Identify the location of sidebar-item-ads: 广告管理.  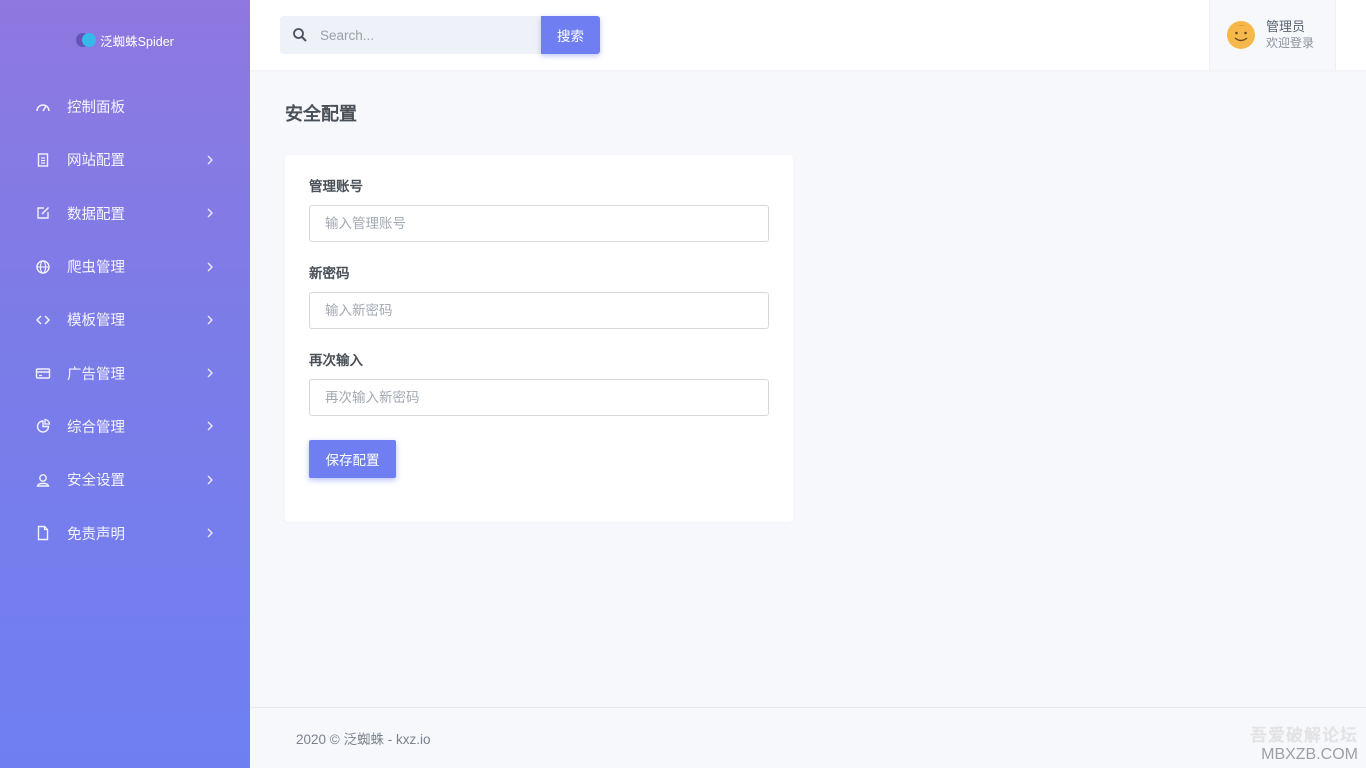
(125, 372).